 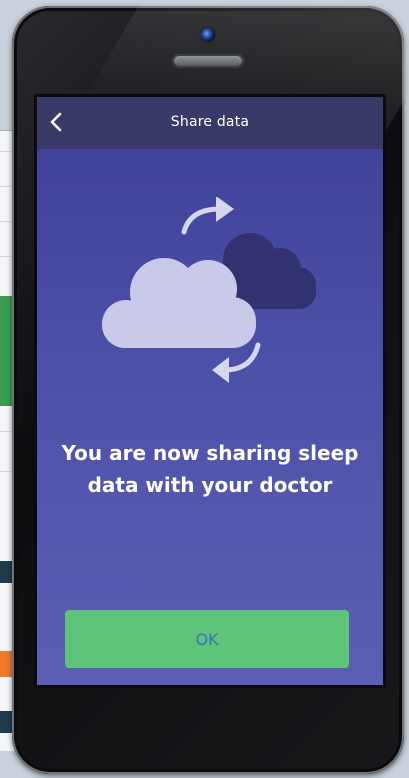 What do you see at coordinates (220, 370) in the screenshot?
I see `arrow-left-head` at bounding box center [220, 370].